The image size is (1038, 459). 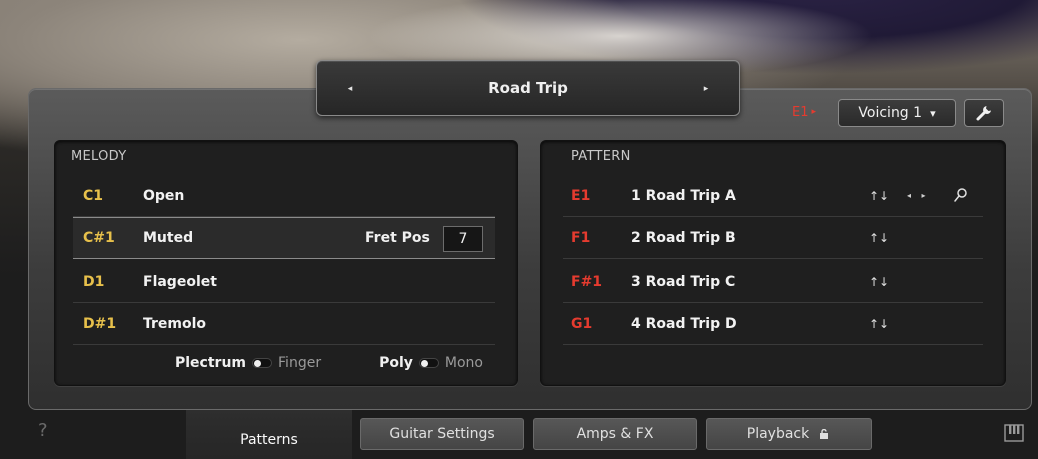 I want to click on melody-note: D1, so click(x=94, y=281).